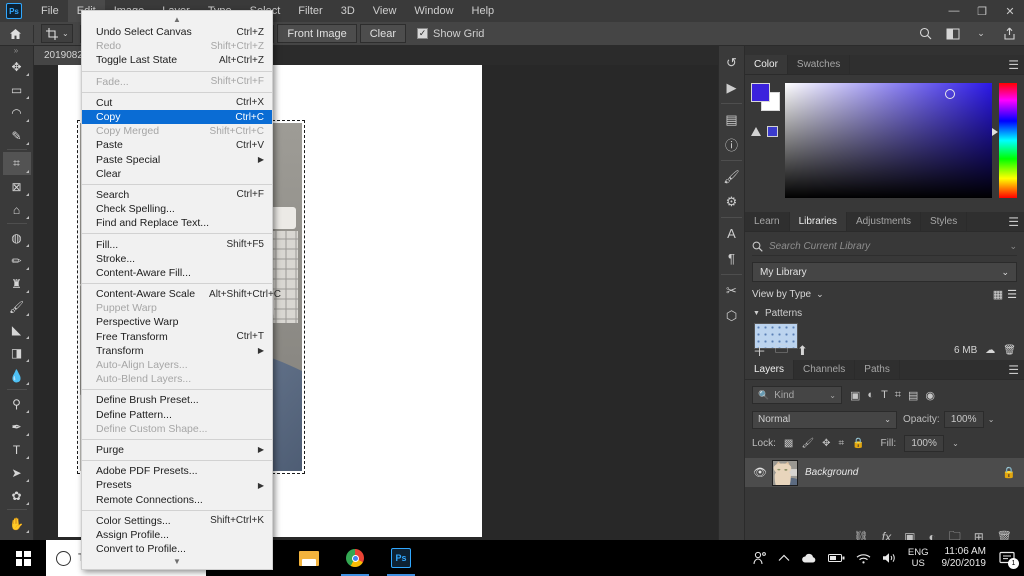  What do you see at coordinates (17, 209) in the screenshot?
I see `eyedropper-tool: ⌂` at bounding box center [17, 209].